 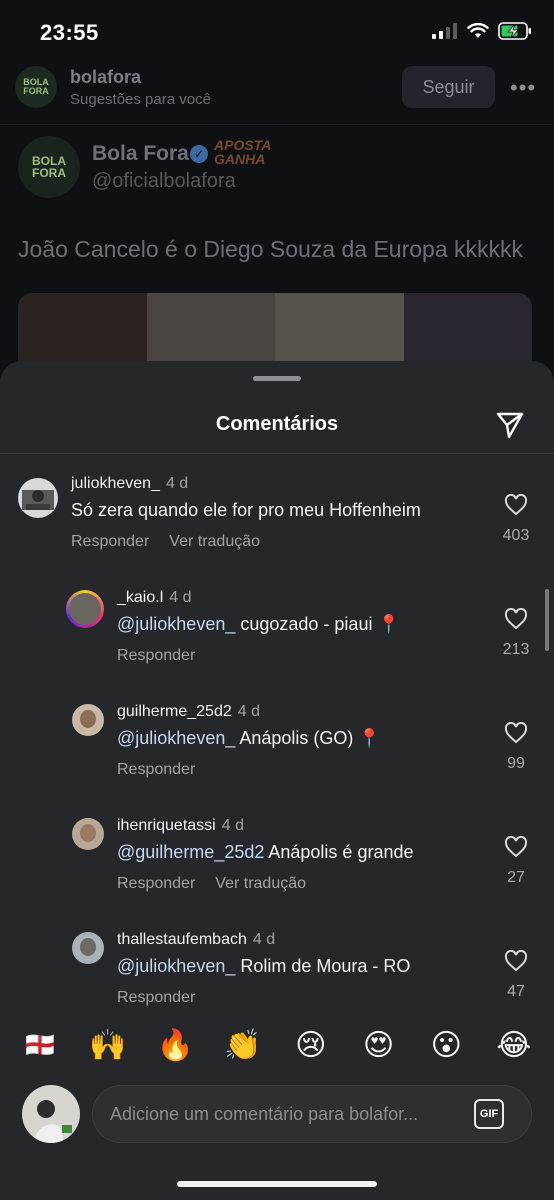 I want to click on tweet-avatar: BOLA FORA, so click(x=49, y=167).